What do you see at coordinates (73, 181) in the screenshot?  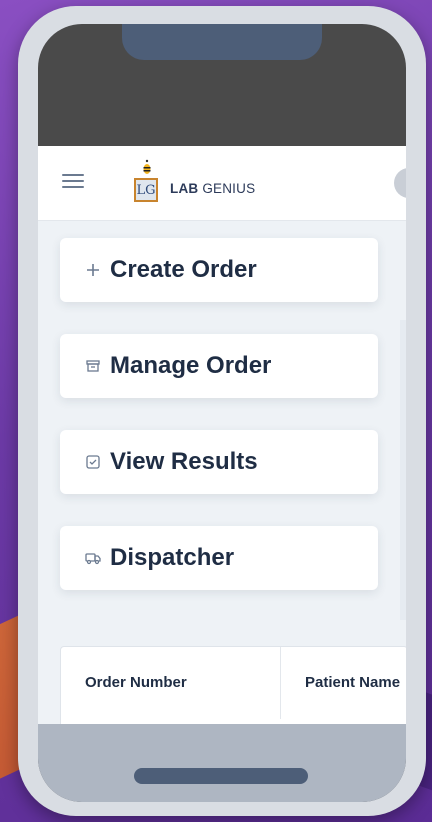 I see `hamburger-menu-icon` at bounding box center [73, 181].